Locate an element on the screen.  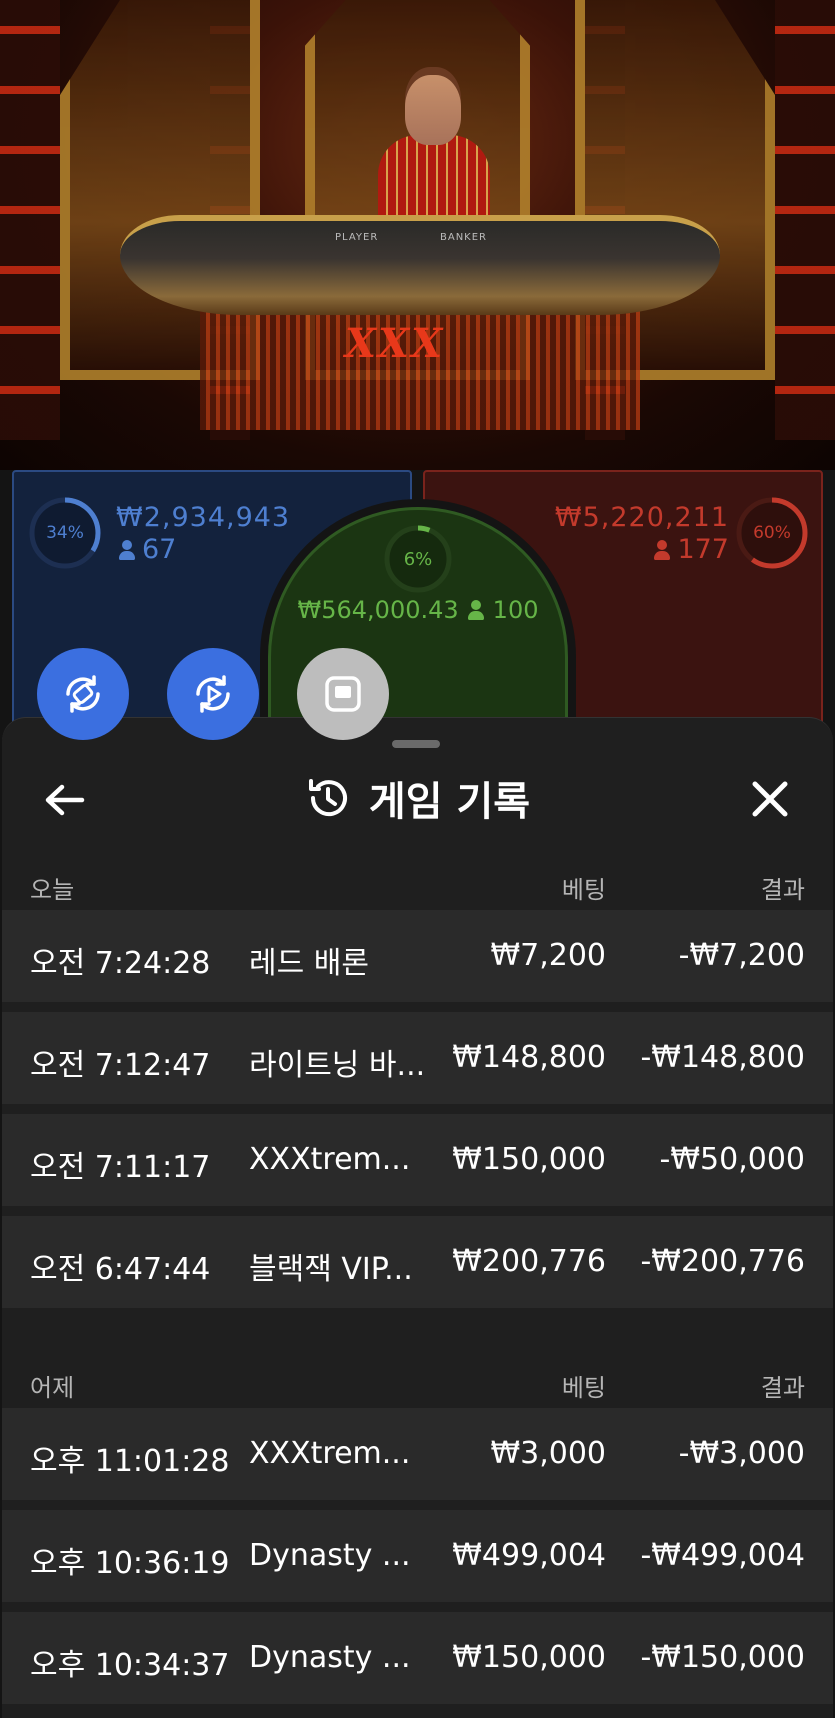
sheet-header: 게임 기록 is located at coordinates (417, 798).